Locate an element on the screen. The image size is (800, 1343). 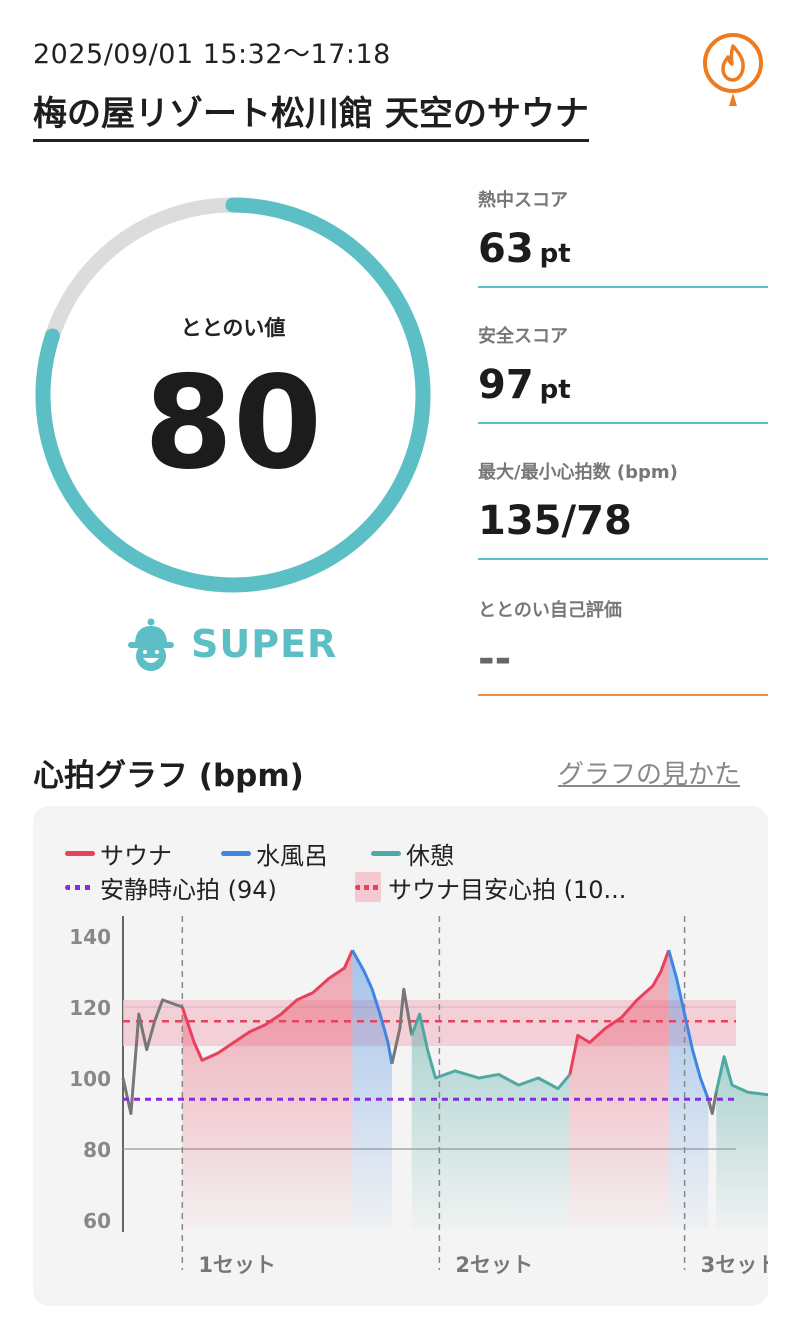
y-tick-label: 140 is located at coordinates (90, 937).